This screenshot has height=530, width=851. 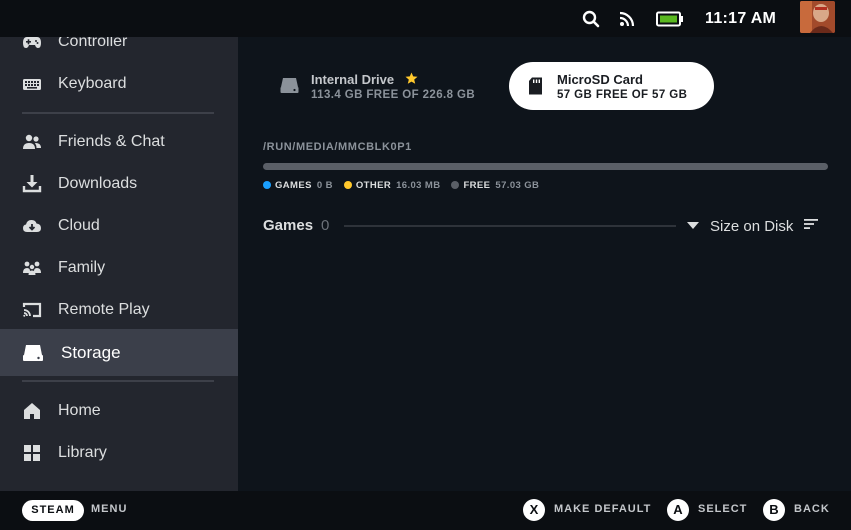 I want to click on games-count: 0, so click(x=325, y=225).